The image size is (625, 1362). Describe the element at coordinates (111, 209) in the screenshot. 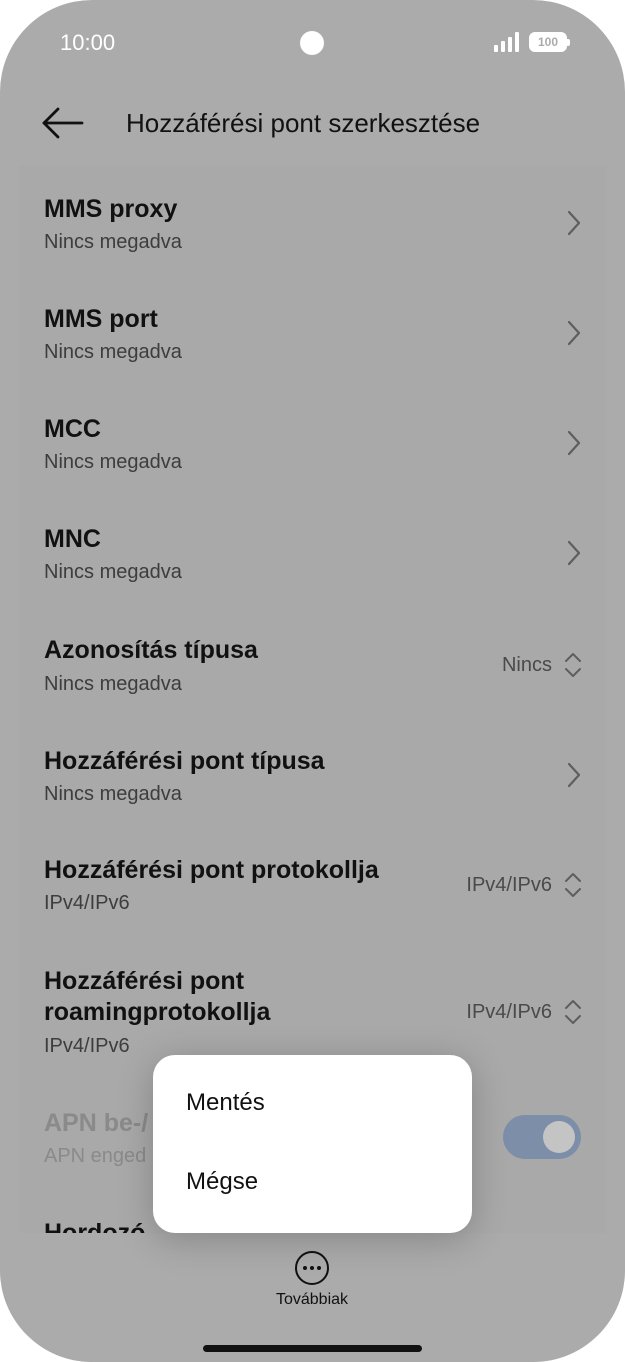

I see `item-title: MMS proxy` at that location.